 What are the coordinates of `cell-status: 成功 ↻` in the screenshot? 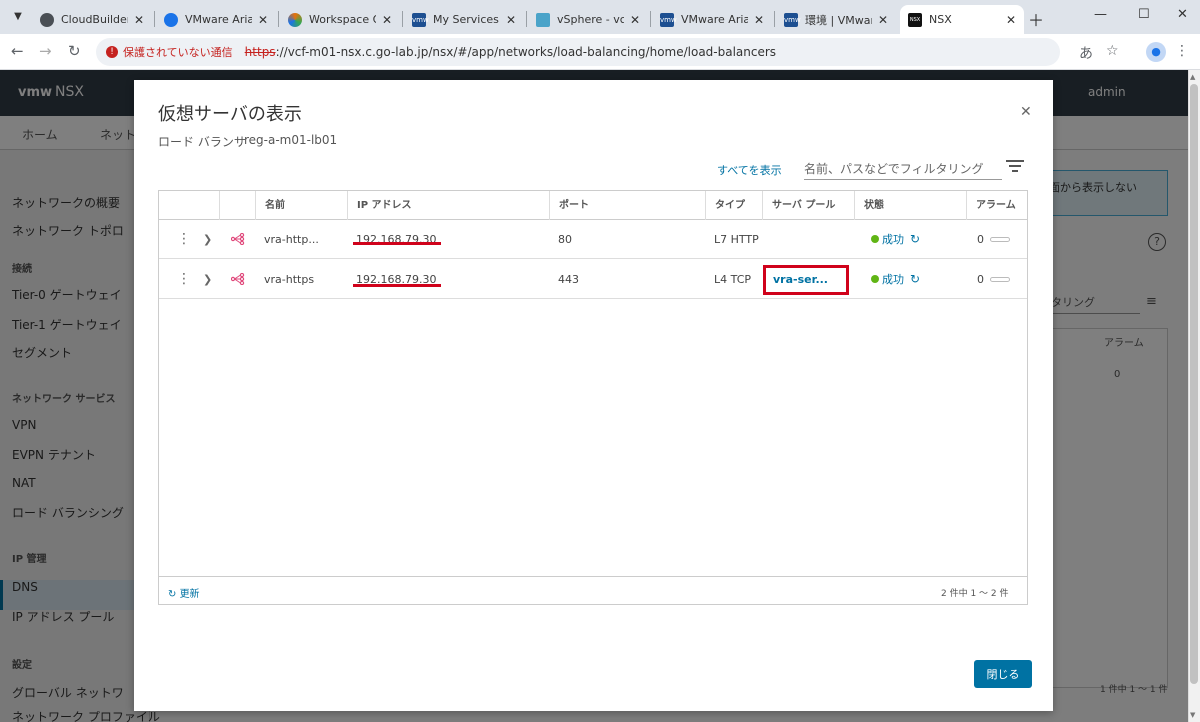 It's located at (895, 239).